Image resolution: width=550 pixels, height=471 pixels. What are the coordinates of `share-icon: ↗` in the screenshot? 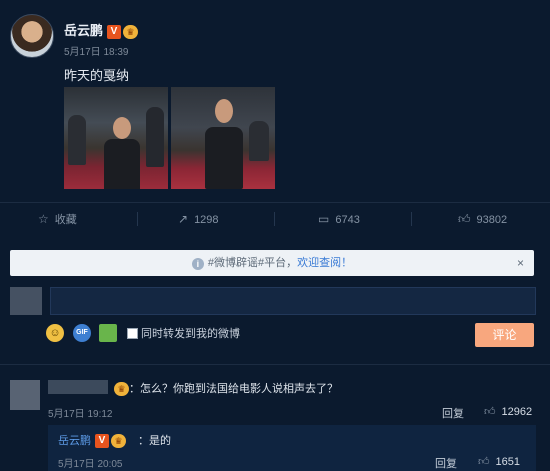 It's located at (183, 219).